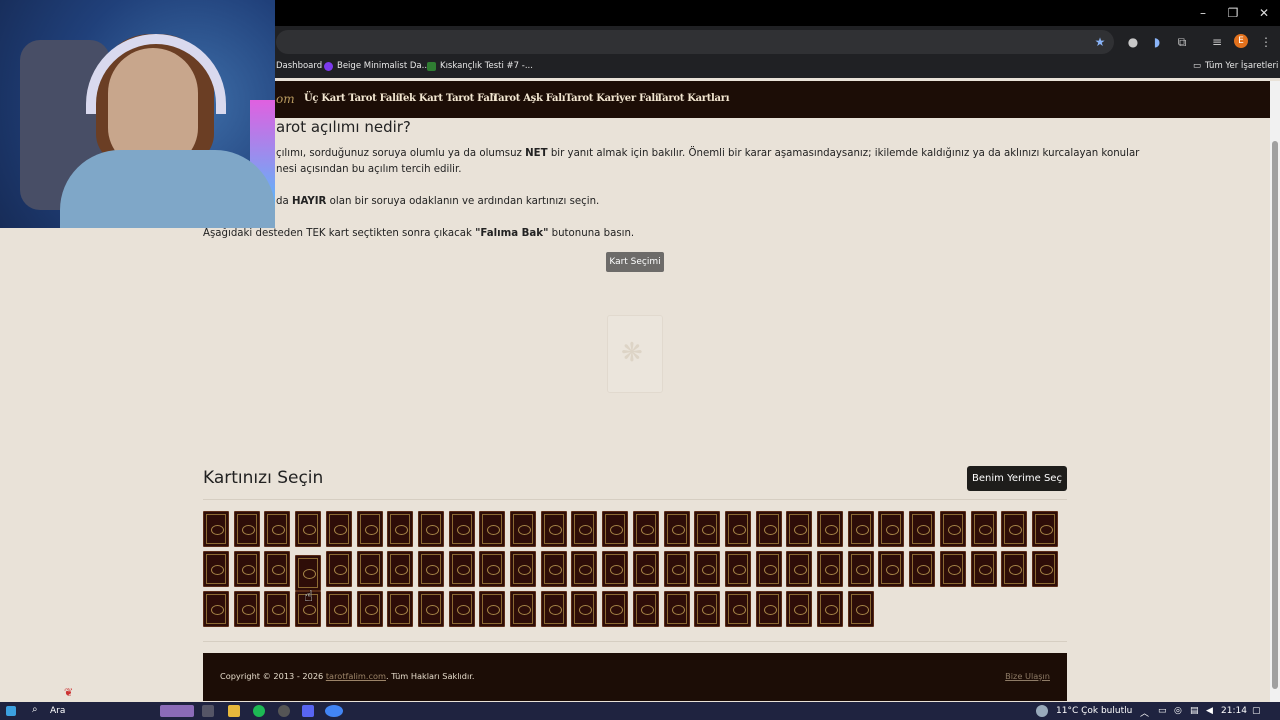  Describe the element at coordinates (695, 42) in the screenshot. I see `address-bar` at that location.